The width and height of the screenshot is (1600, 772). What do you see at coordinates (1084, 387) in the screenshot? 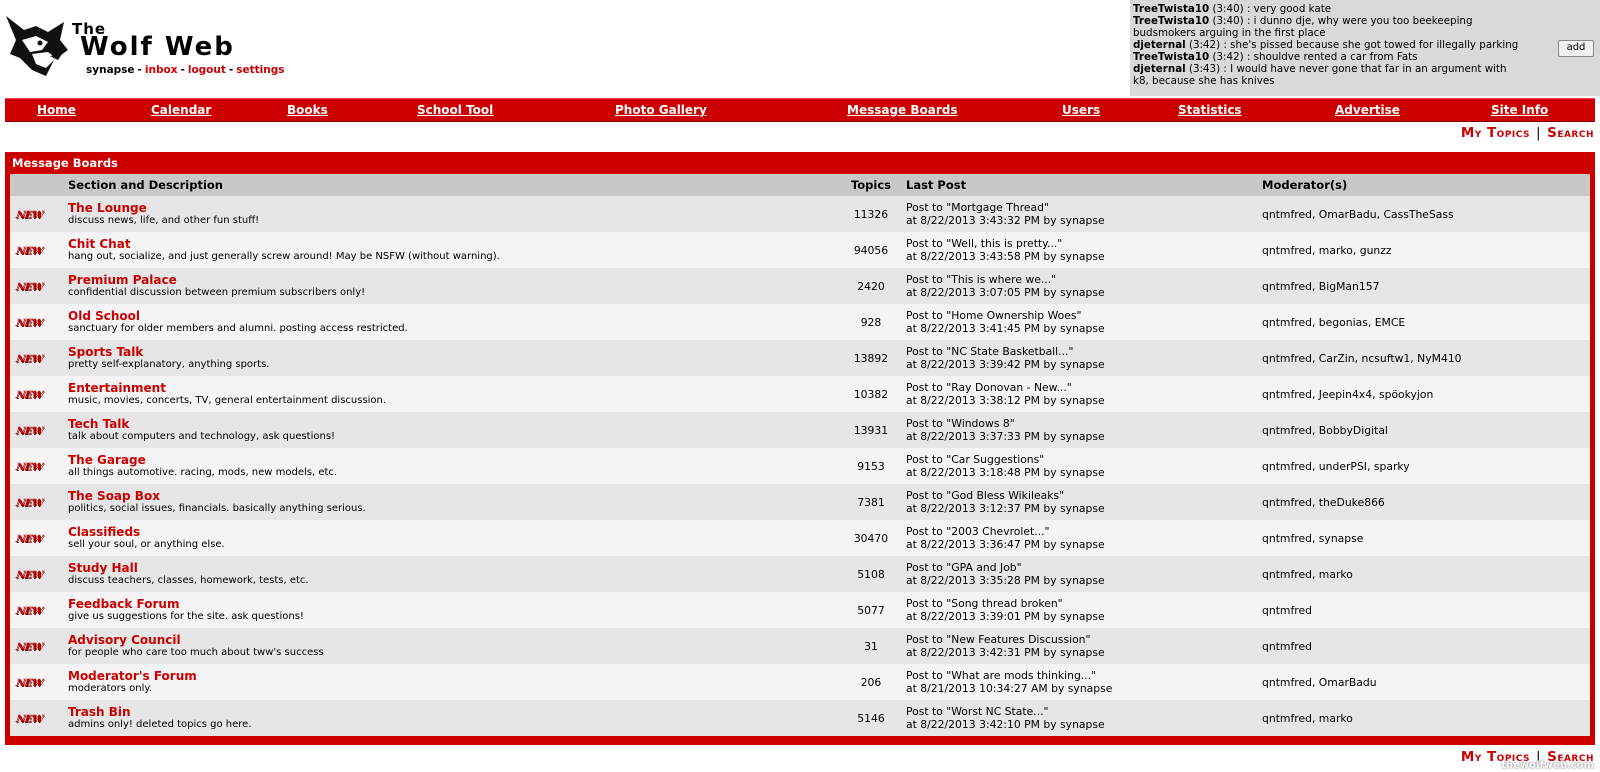
I see `last-post-link: Post to "Ray Donovan - New..."` at bounding box center [1084, 387].